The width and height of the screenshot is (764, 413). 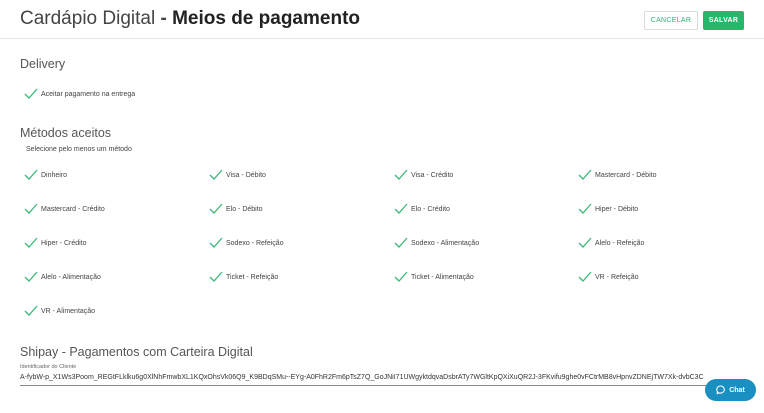 What do you see at coordinates (246, 175) in the screenshot?
I see `method-label: Visa - Débito` at bounding box center [246, 175].